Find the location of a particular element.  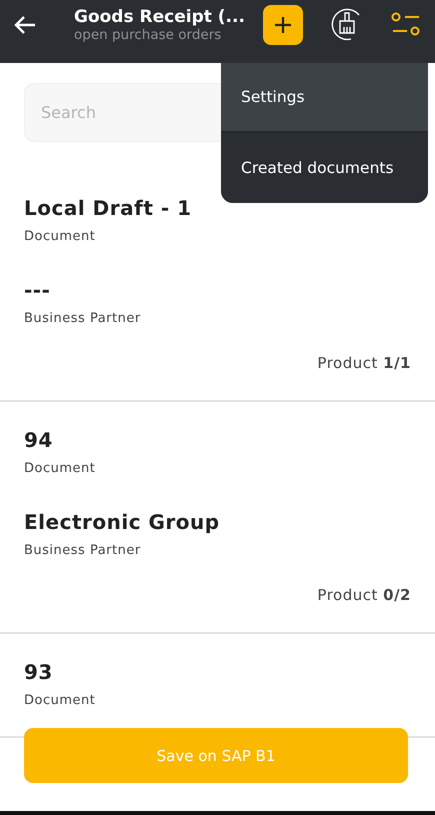

product-count: Product 1/1 is located at coordinates (364, 363).